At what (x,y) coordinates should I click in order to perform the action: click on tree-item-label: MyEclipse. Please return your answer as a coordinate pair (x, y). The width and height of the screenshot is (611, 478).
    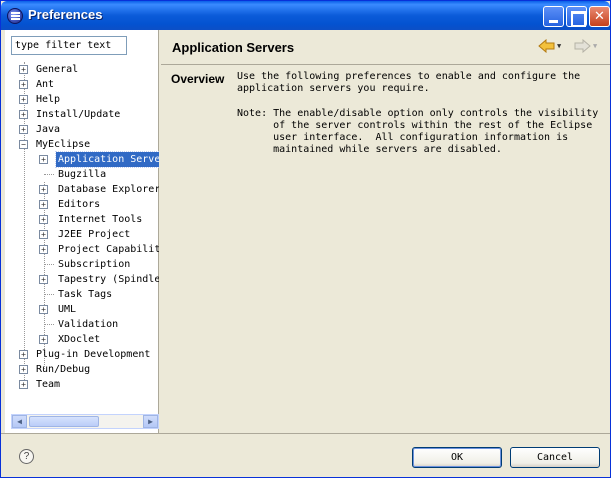
    Looking at the image, I should click on (63, 144).